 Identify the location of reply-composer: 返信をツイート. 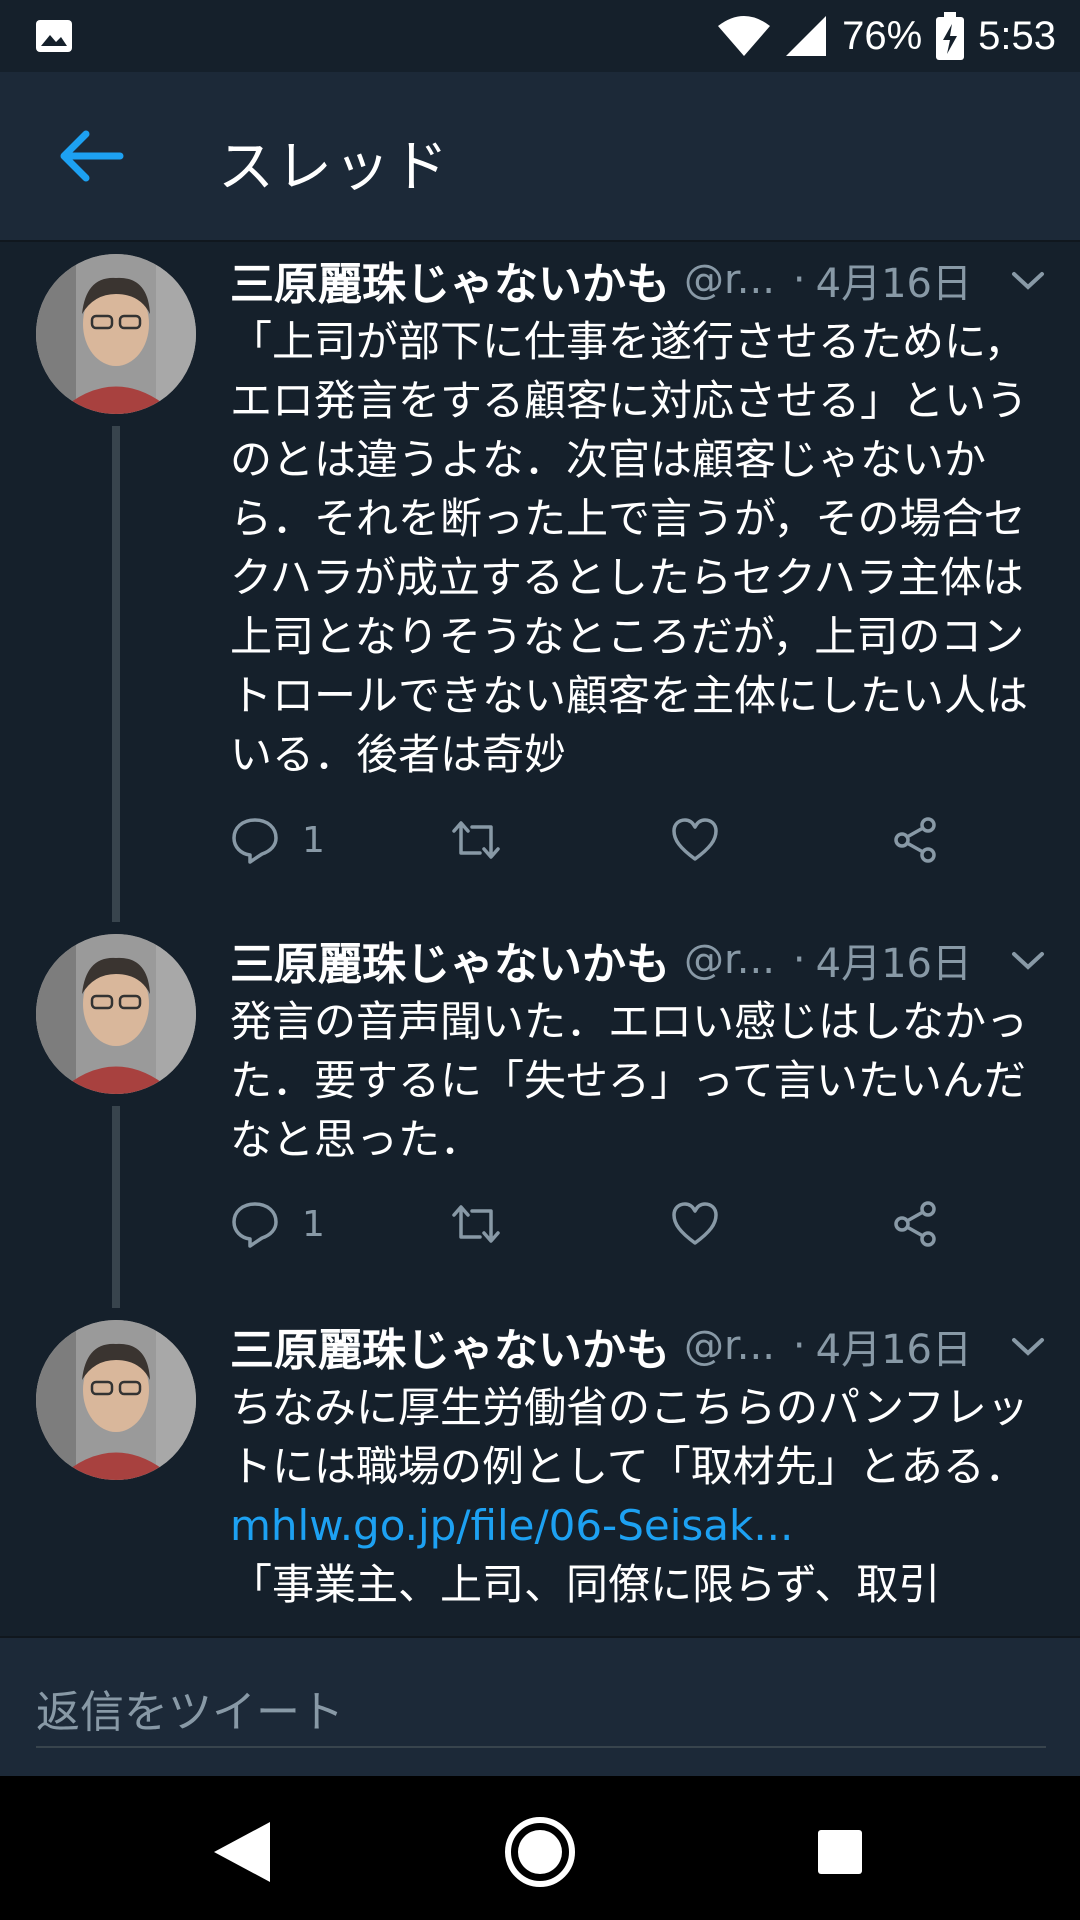
(540, 1707).